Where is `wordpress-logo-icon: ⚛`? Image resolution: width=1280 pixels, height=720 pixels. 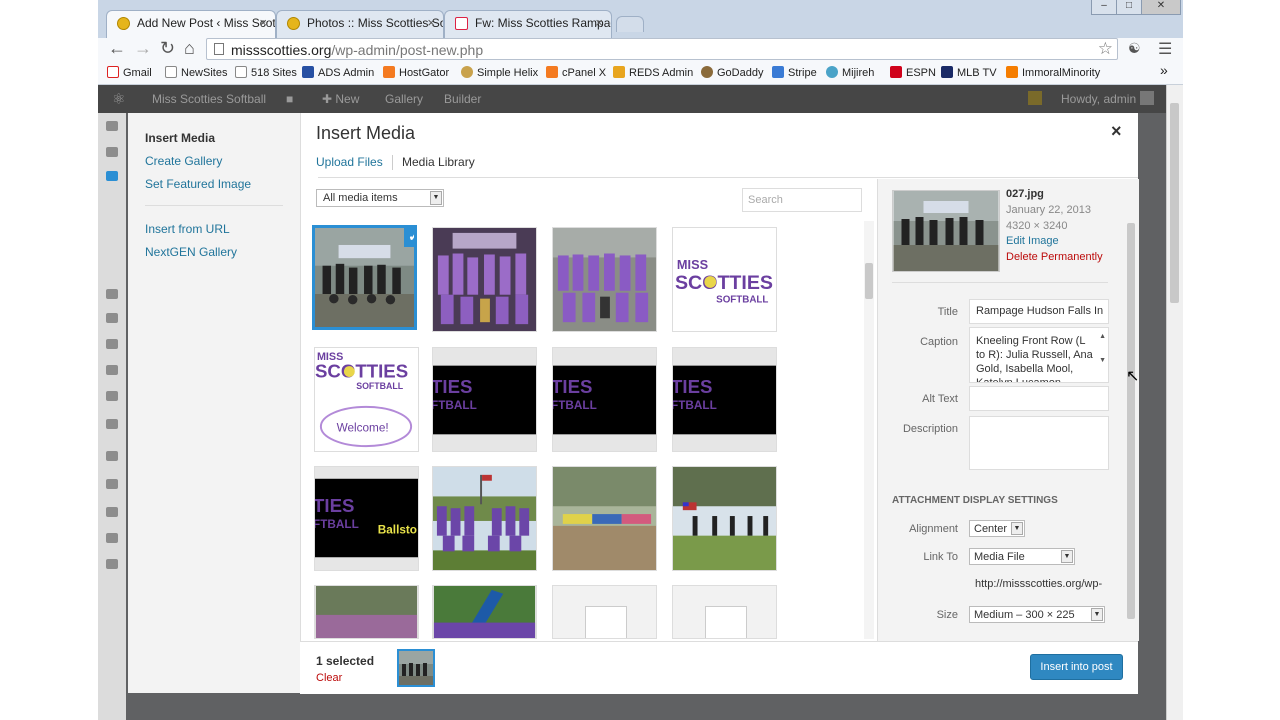
wordpress-logo-icon: ⚛ is located at coordinates (118, 99).